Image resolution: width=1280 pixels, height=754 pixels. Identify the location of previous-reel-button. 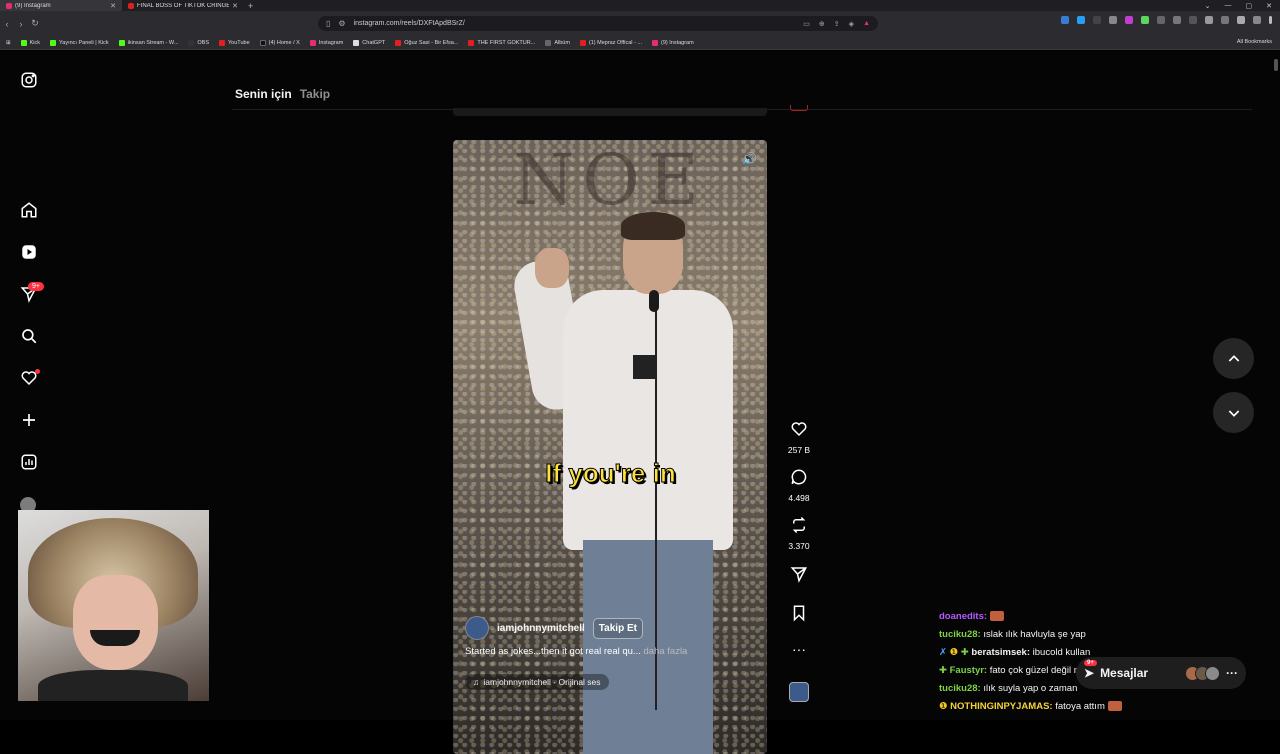
(1233, 358).